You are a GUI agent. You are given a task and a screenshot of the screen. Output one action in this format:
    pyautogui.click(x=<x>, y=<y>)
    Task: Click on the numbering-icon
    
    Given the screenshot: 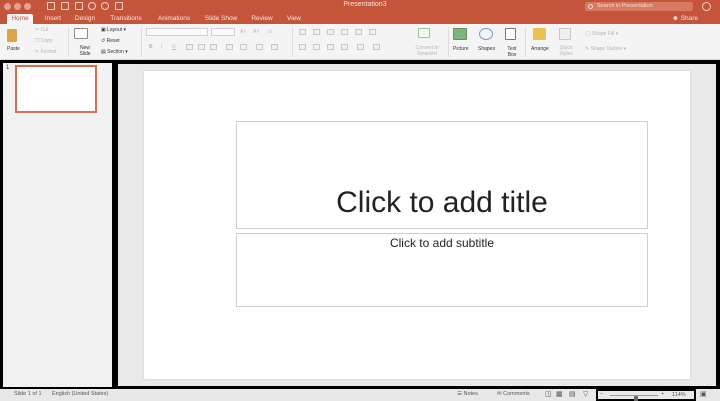 What is the action you would take?
    pyautogui.click(x=316, y=32)
    